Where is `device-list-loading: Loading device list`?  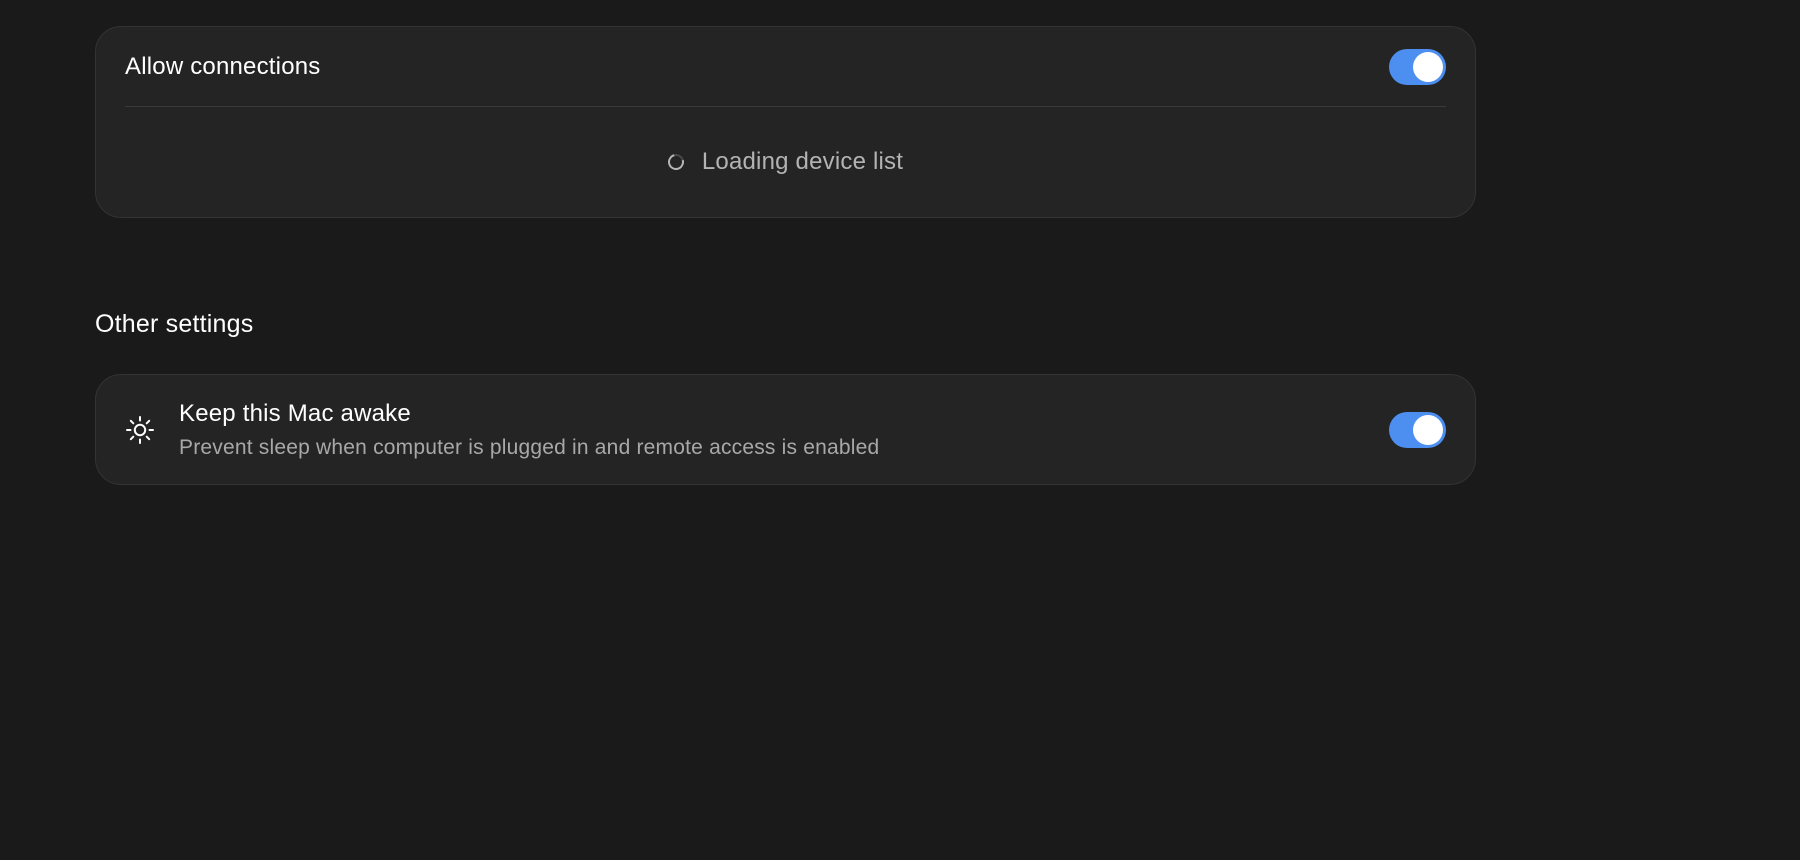
device-list-loading: Loading device list is located at coordinates (785, 162).